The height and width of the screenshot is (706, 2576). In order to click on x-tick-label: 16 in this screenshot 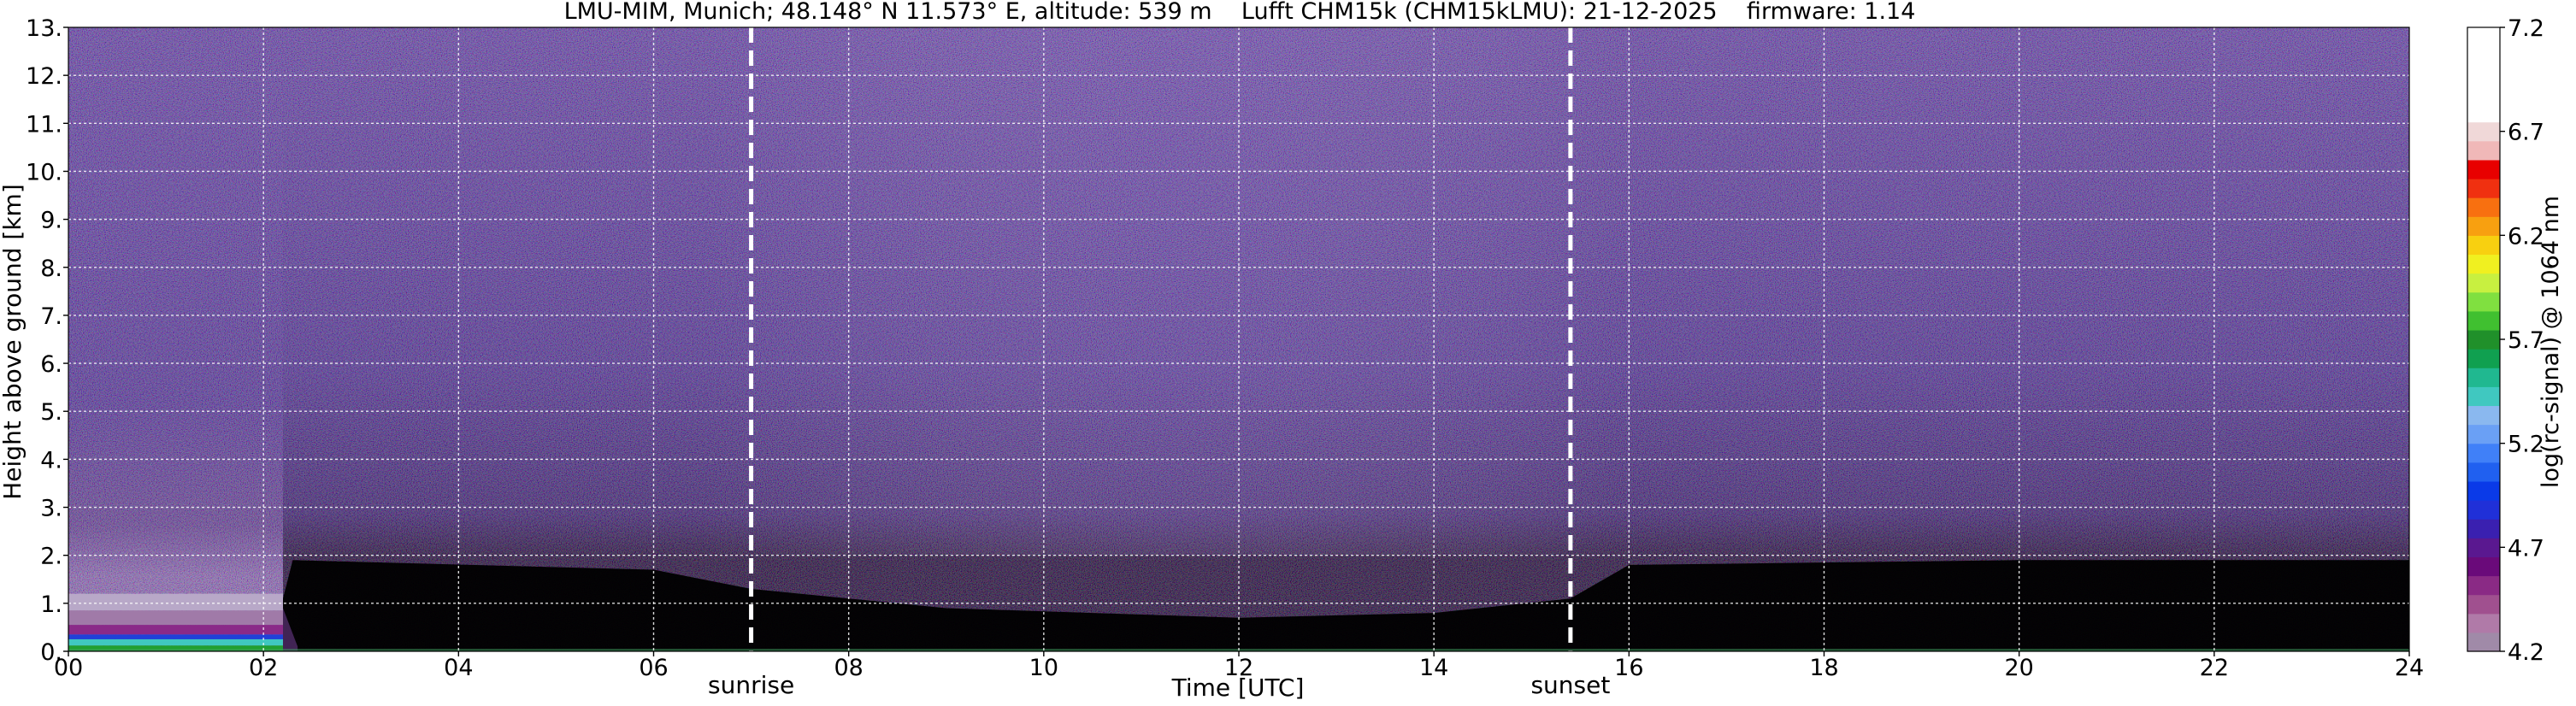, I will do `click(1628, 668)`.